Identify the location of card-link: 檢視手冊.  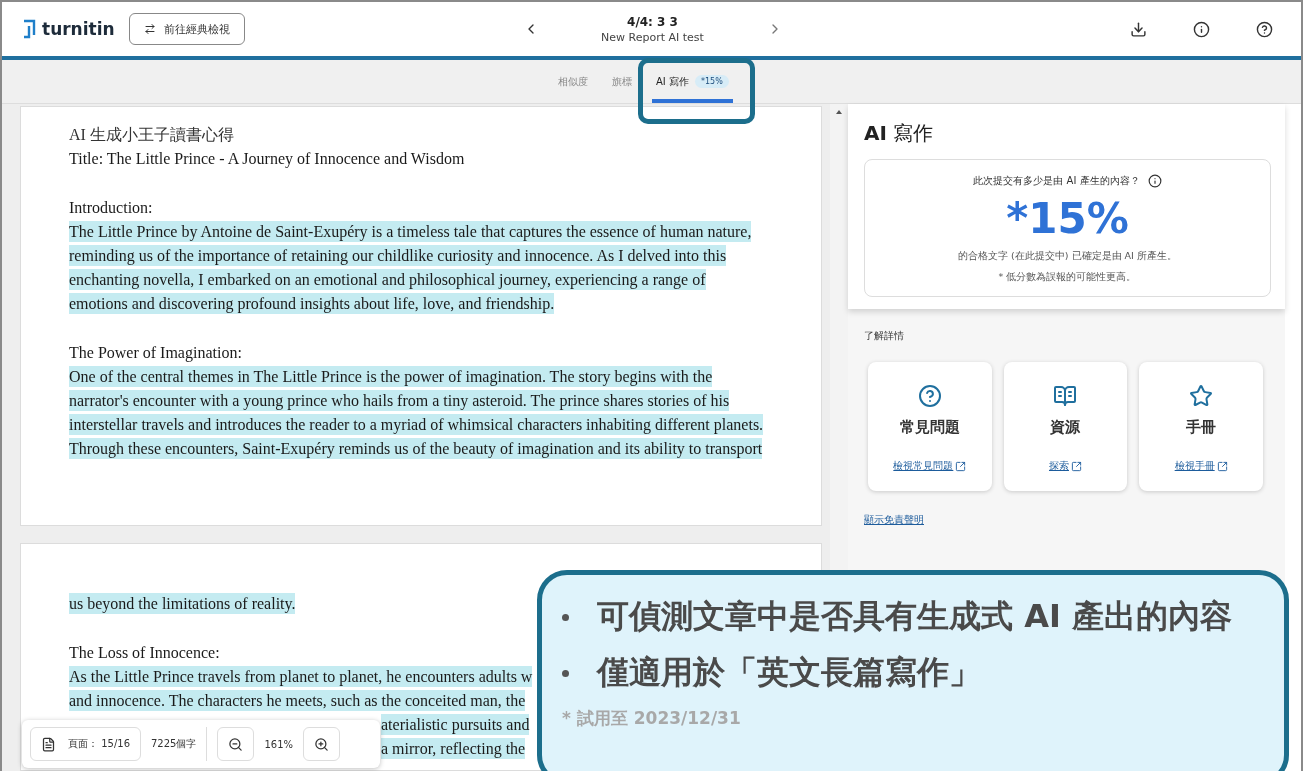
(1201, 466).